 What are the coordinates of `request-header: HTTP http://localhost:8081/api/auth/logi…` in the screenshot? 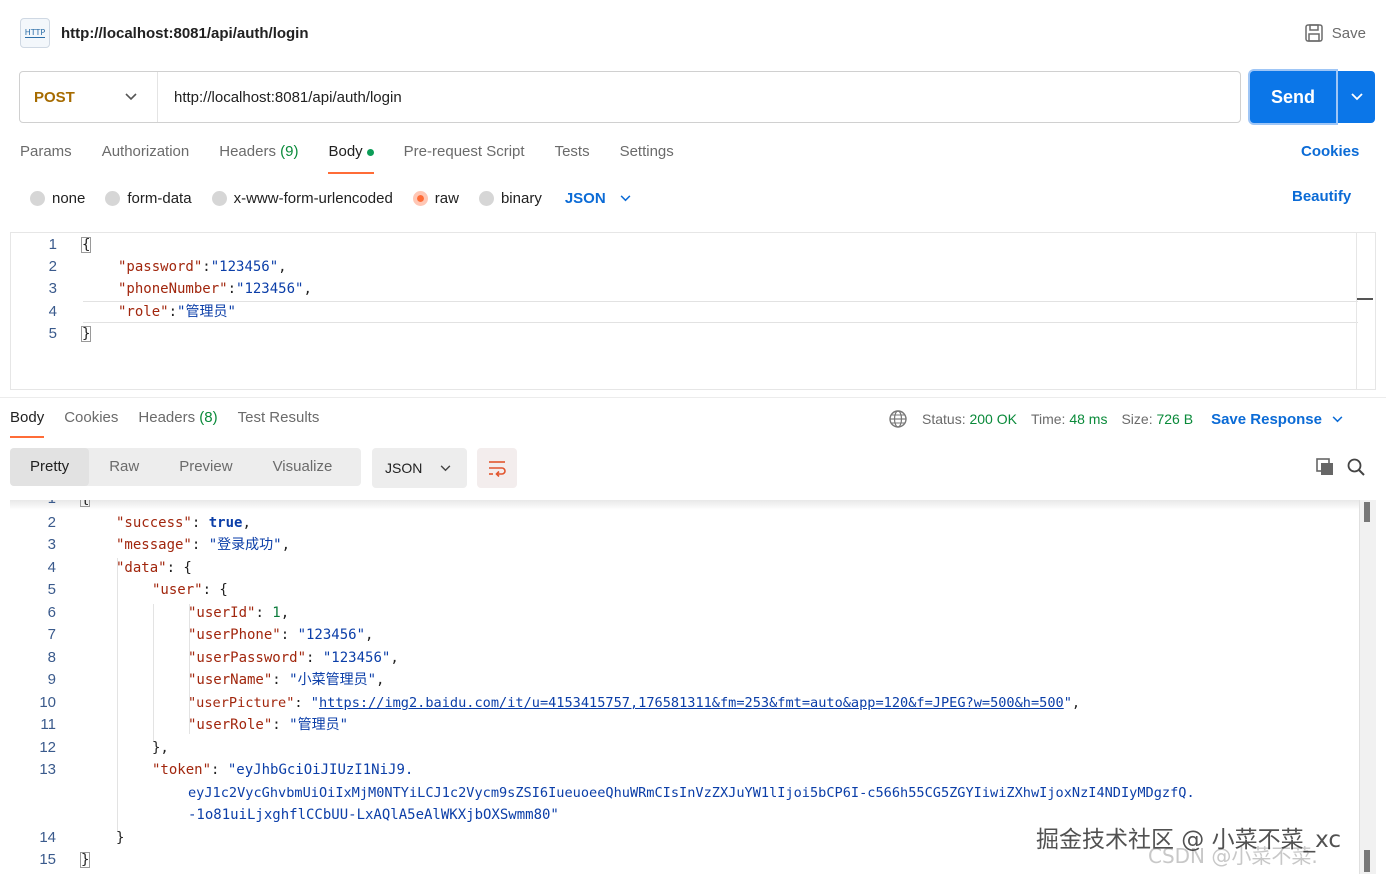 It's located at (693, 33).